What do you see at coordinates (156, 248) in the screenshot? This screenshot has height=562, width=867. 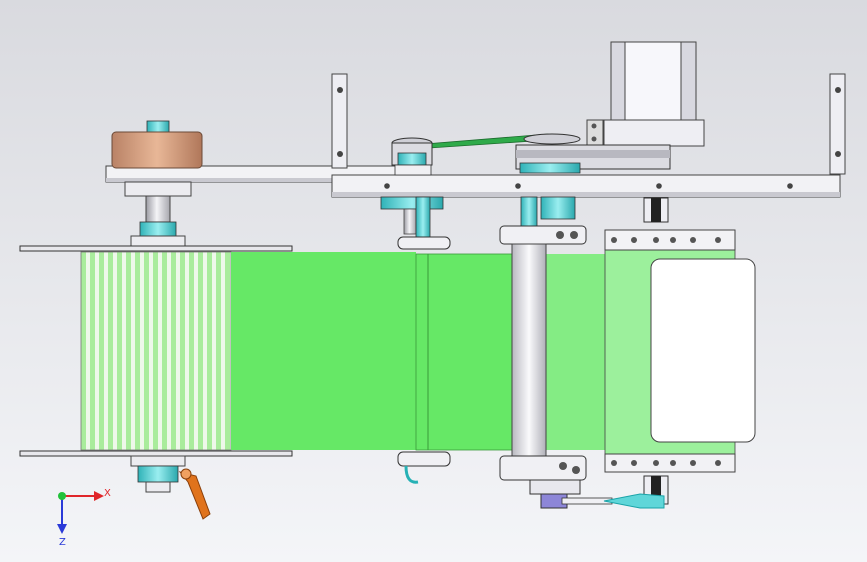 I see `spool-flange-top` at bounding box center [156, 248].